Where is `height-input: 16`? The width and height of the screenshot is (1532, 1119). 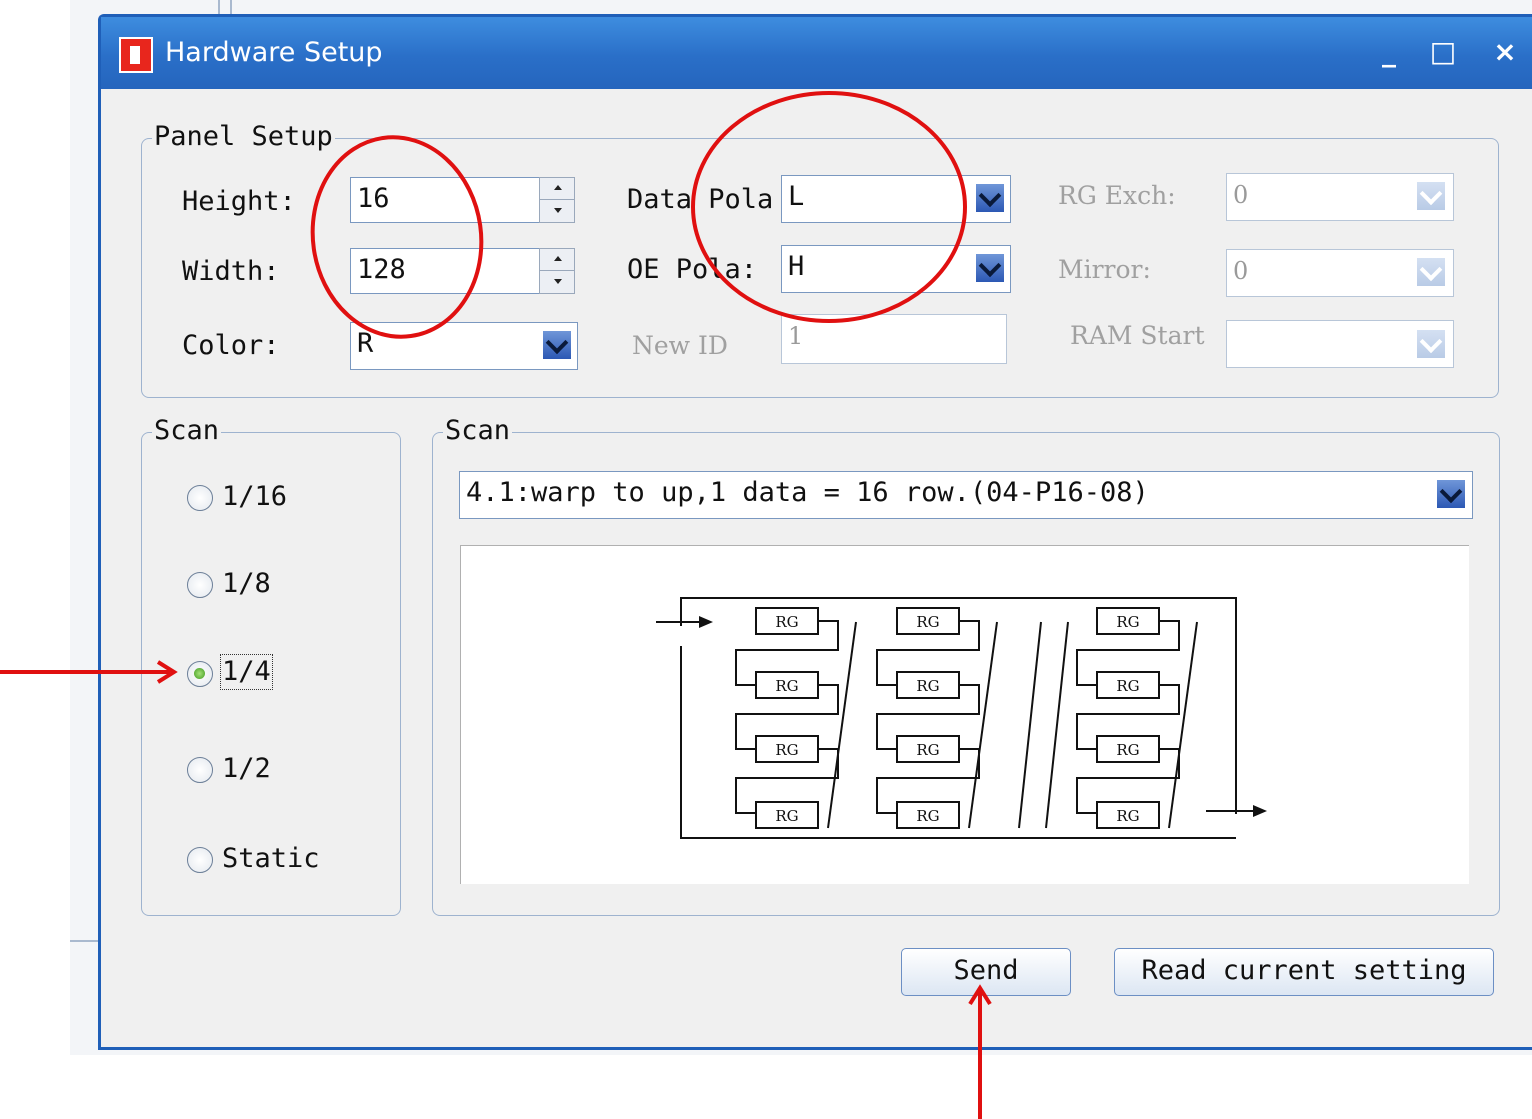 height-input: 16 is located at coordinates (445, 200).